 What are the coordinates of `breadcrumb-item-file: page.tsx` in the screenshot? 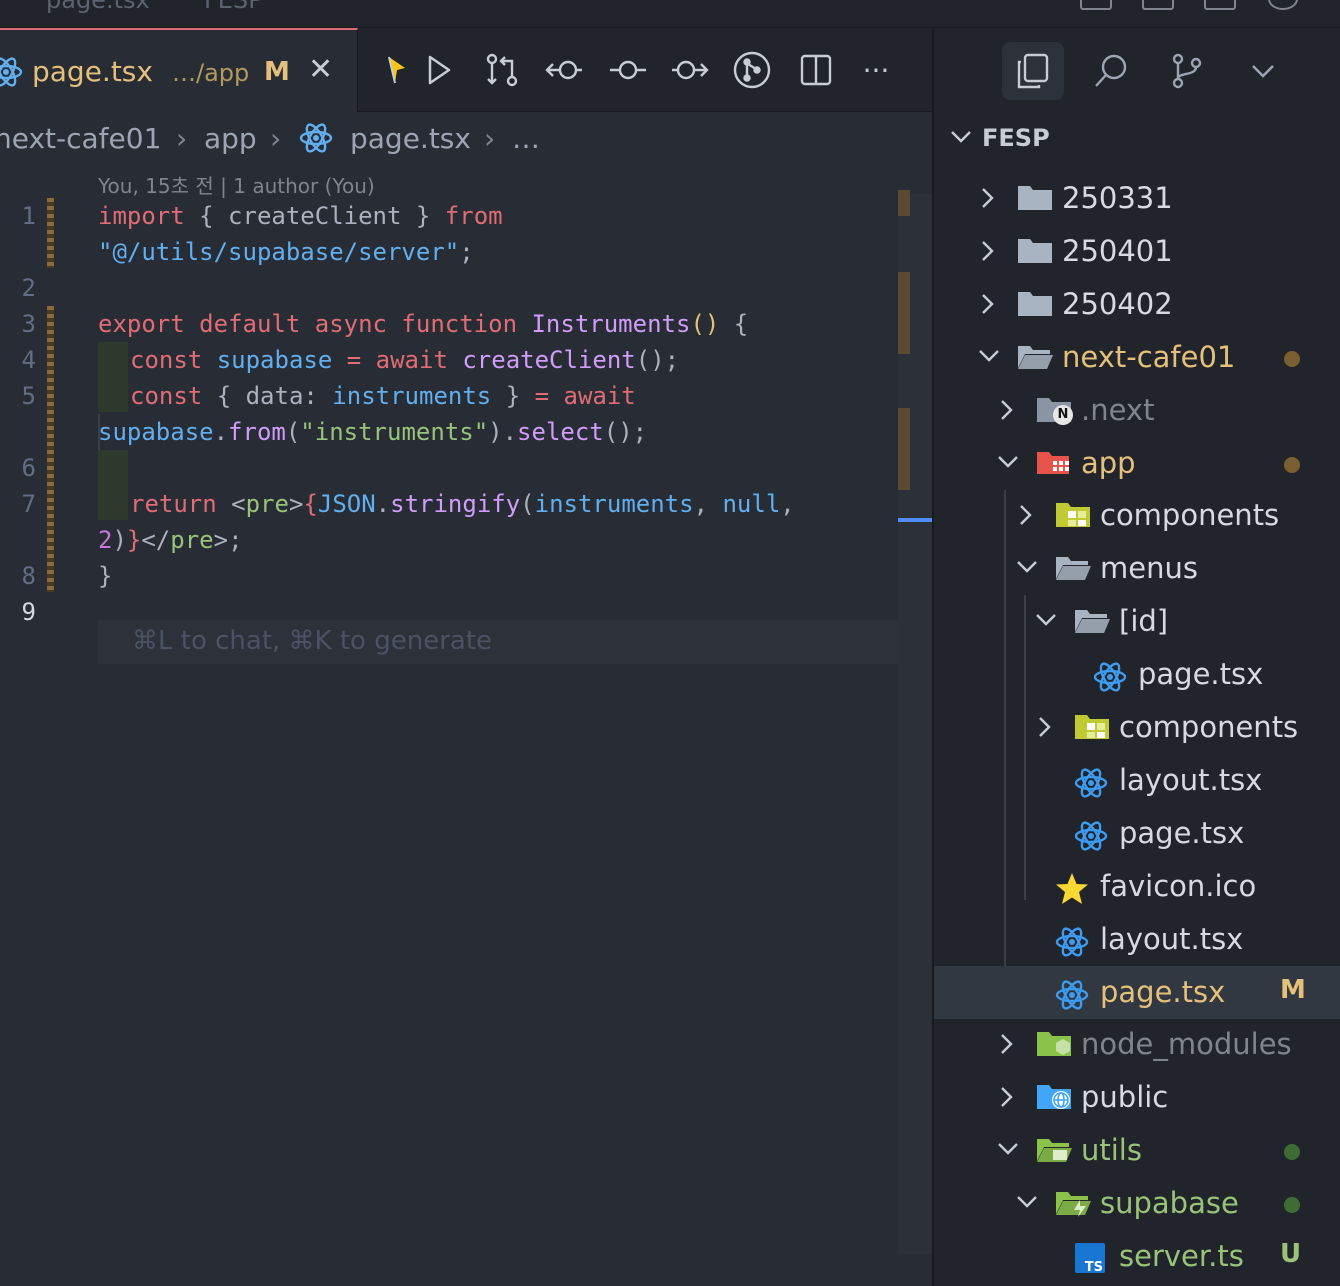 It's located at (410, 138).